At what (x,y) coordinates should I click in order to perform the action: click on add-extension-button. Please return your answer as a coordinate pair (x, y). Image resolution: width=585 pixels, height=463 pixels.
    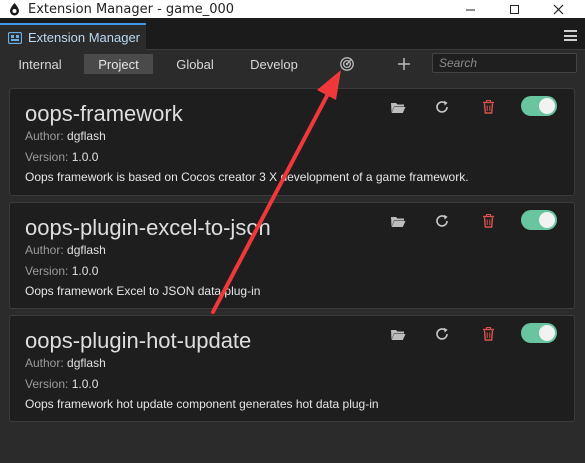
    Looking at the image, I should click on (404, 64).